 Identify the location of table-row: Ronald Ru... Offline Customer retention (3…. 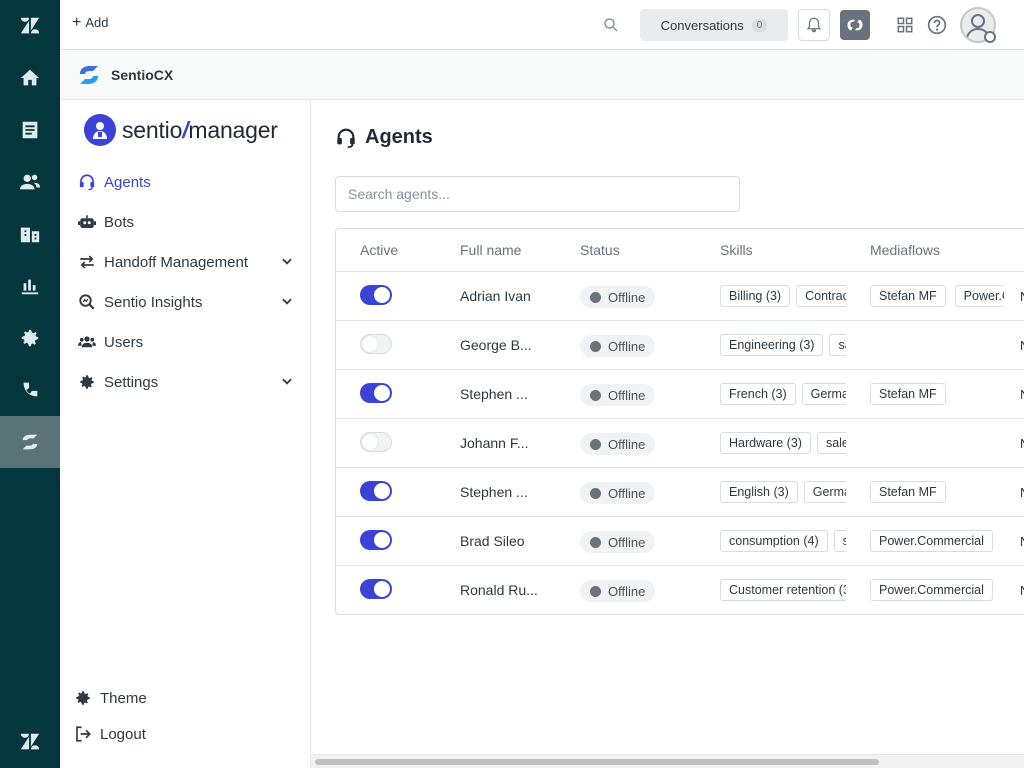
(680, 590).